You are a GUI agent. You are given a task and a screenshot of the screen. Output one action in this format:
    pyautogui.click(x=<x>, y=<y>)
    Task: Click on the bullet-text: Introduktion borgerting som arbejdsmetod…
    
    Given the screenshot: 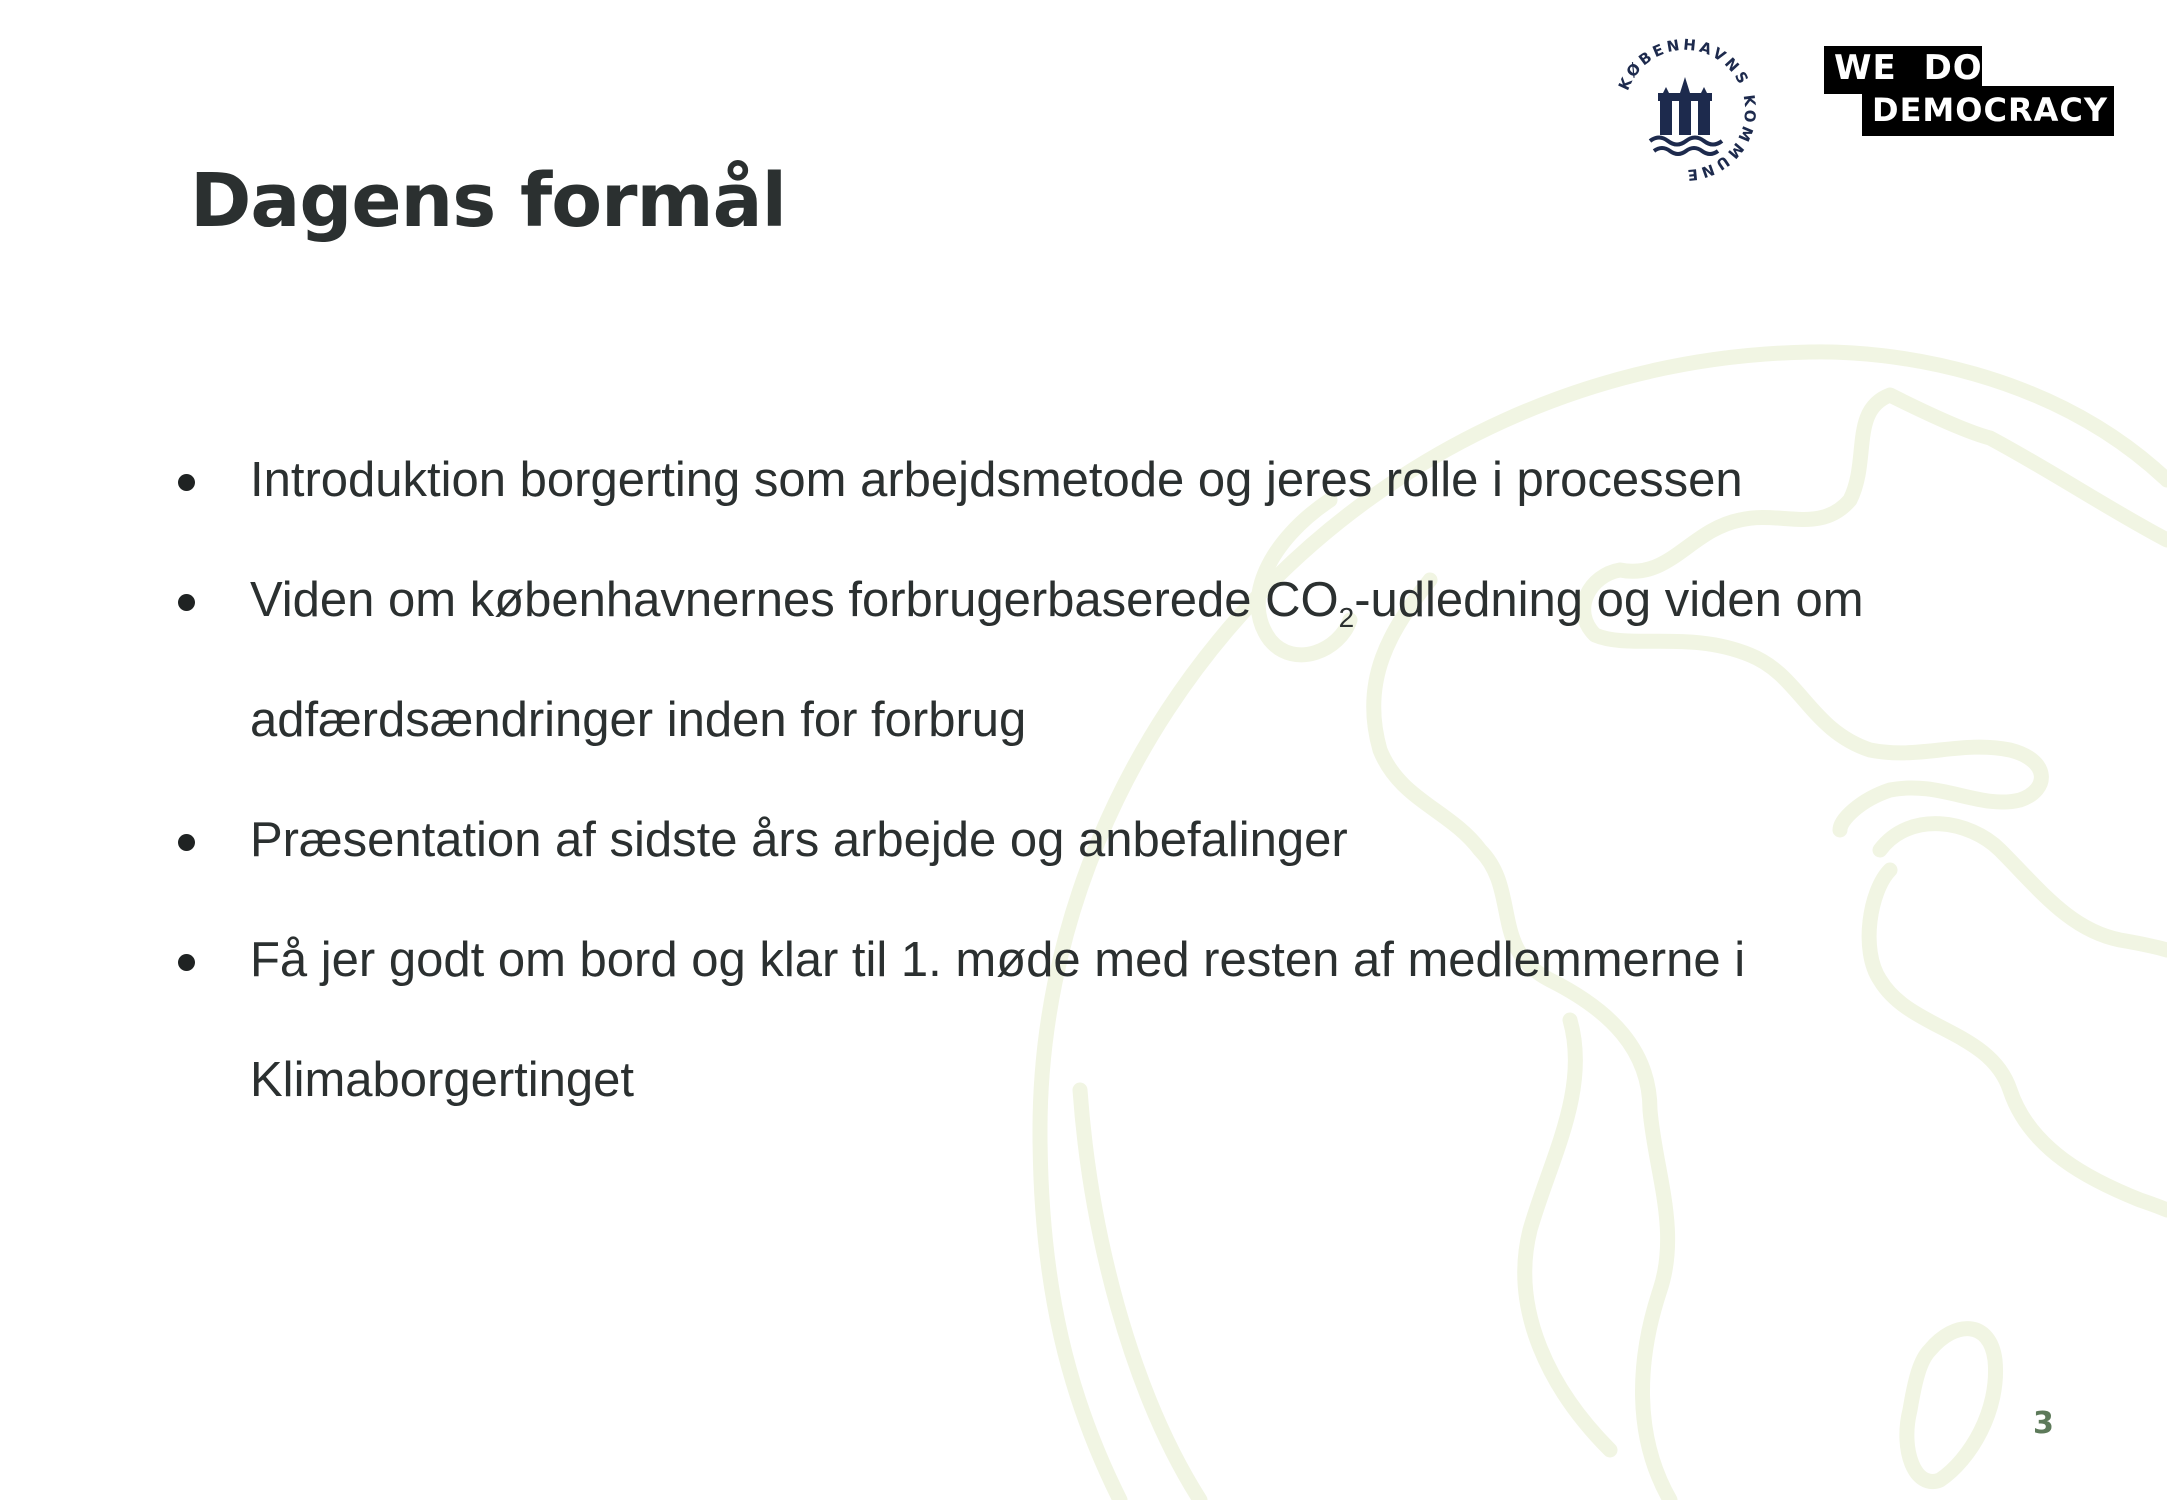 What is the action you would take?
    pyautogui.click(x=996, y=480)
    